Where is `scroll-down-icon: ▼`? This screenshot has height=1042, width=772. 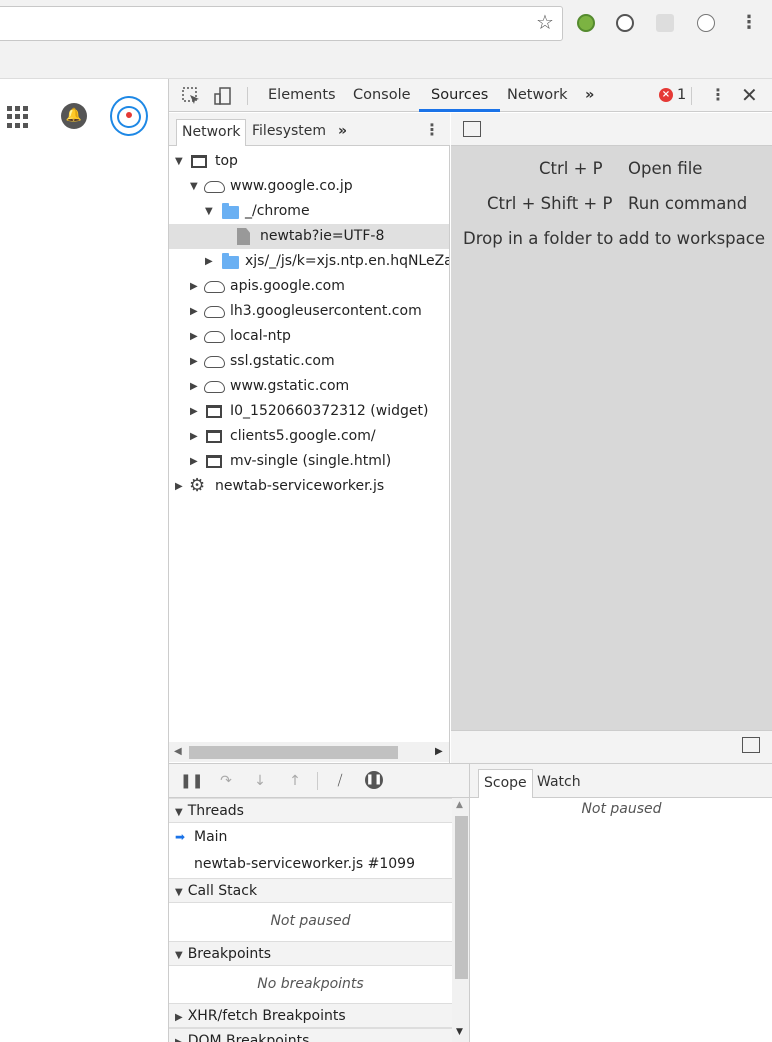 scroll-down-icon: ▼ is located at coordinates (459, 1032).